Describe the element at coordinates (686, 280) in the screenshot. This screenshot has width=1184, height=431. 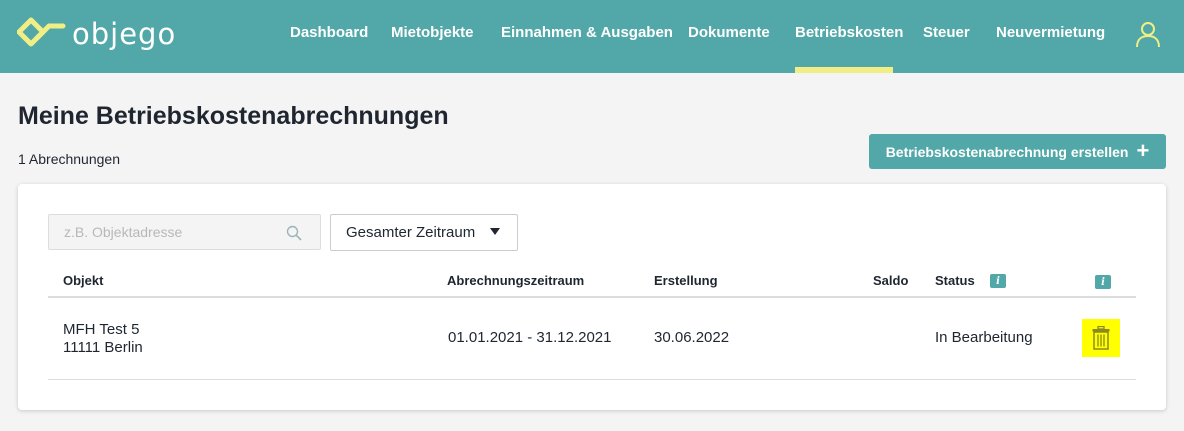
I see `column-header-created: Erstellung` at that location.